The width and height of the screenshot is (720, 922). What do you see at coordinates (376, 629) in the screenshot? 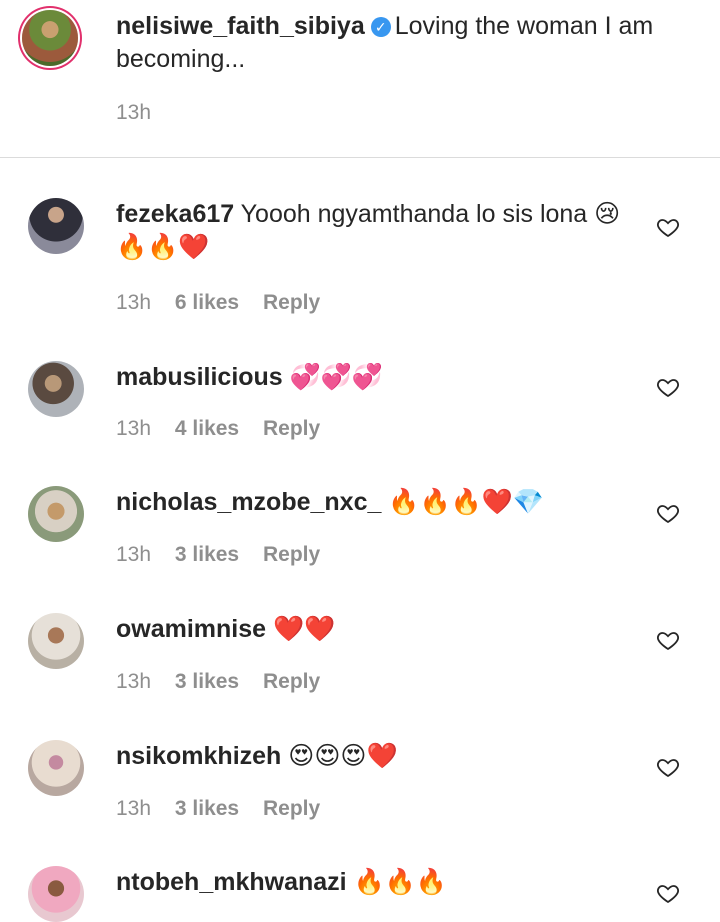
I see `comment-content: owamimnise ❤️❤️` at bounding box center [376, 629].